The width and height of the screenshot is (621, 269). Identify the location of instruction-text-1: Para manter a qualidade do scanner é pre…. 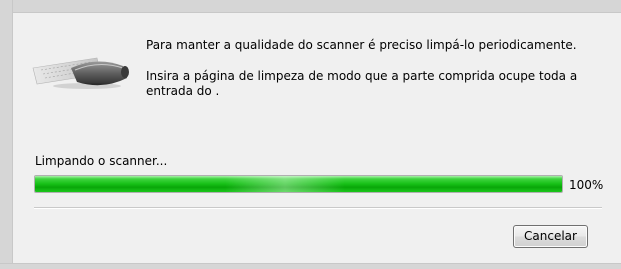
(361, 45).